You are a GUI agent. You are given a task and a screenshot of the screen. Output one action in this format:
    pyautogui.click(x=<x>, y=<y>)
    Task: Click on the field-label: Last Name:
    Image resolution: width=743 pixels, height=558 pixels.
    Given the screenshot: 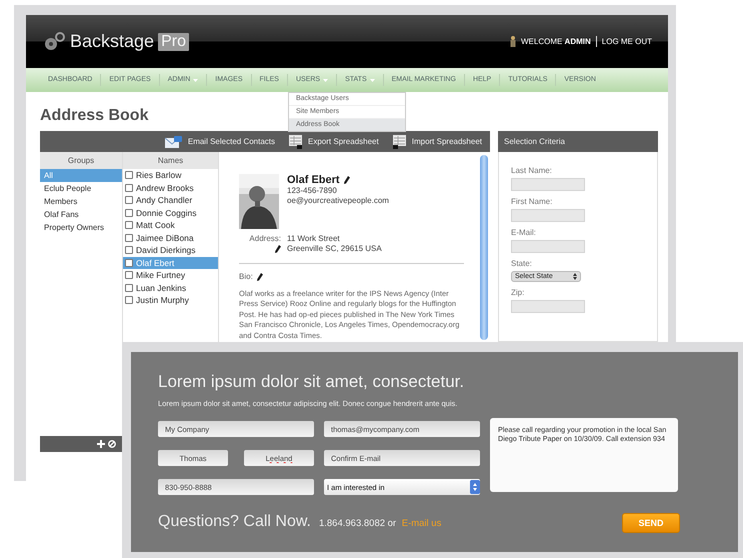 What is the action you would take?
    pyautogui.click(x=532, y=170)
    